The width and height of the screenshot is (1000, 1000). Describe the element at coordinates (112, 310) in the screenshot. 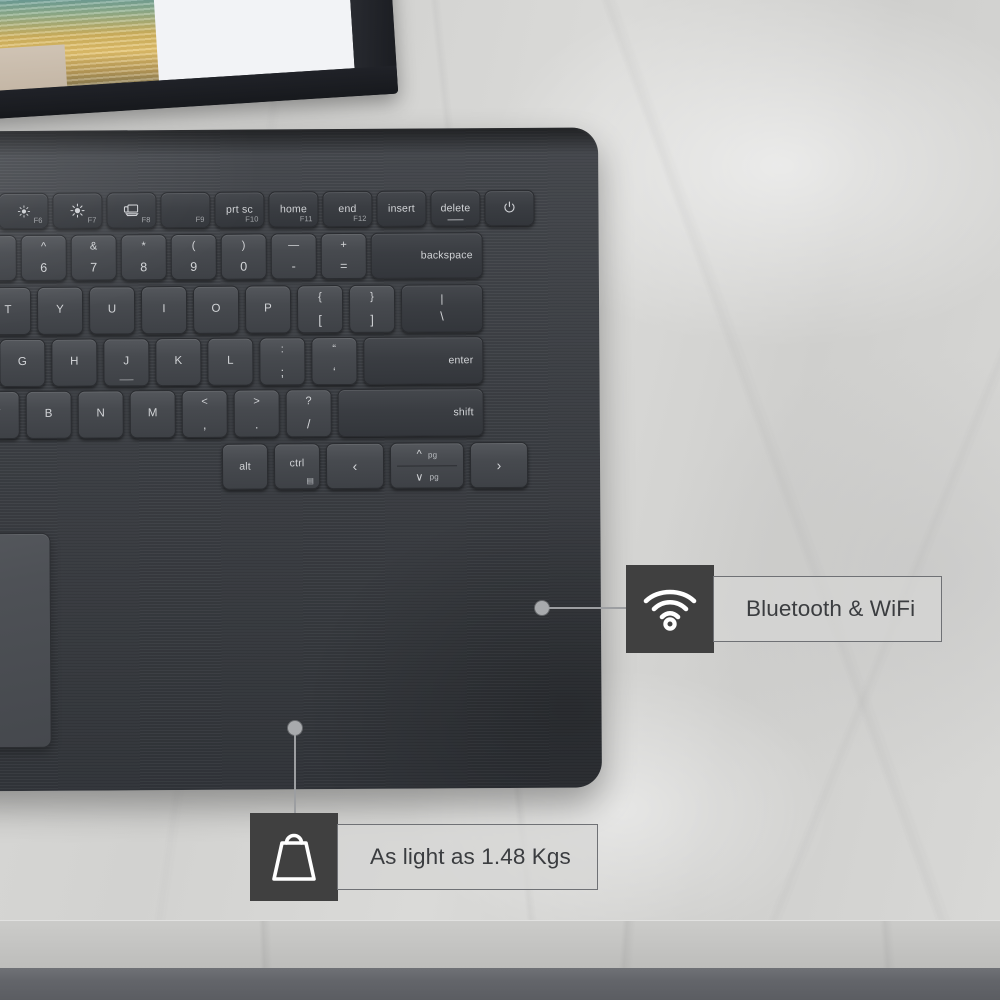

I see `key-u: U` at that location.